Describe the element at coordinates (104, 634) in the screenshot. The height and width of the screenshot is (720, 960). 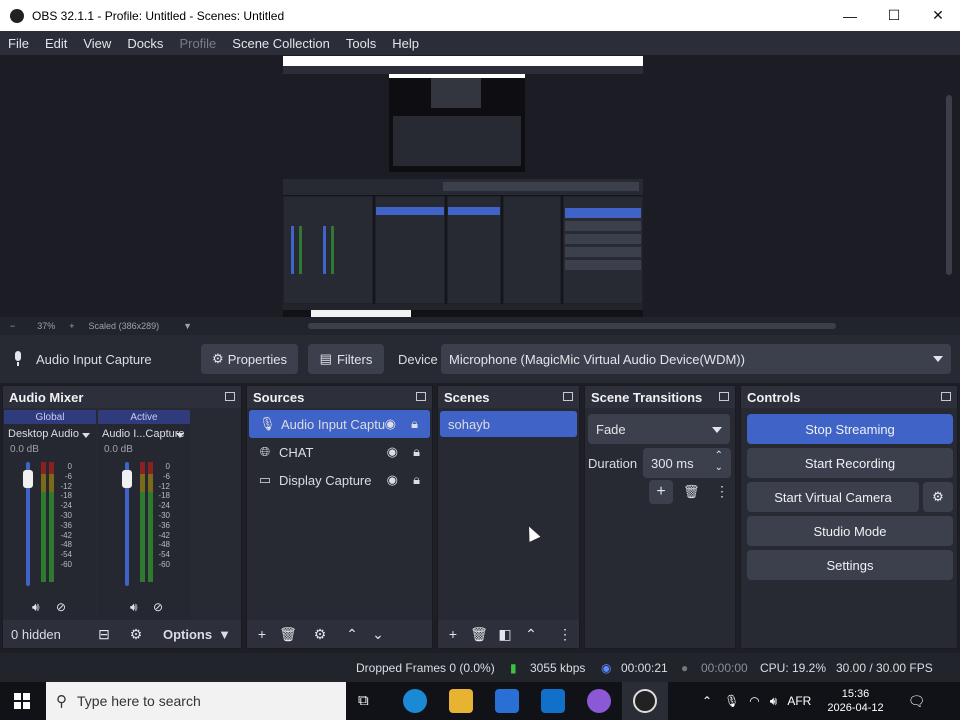
I see `layout-icon: ⊟` at that location.